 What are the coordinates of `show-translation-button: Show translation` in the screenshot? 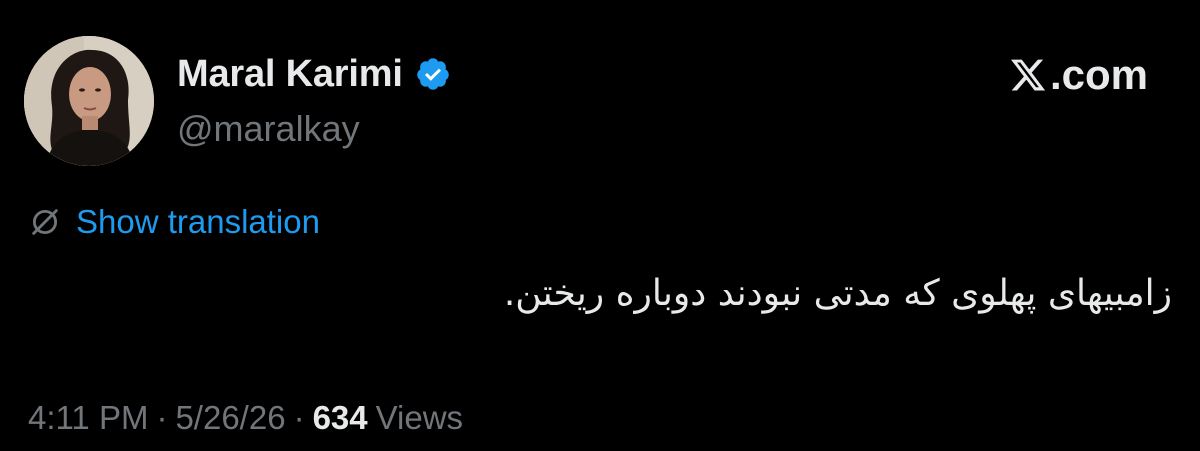 It's located at (174, 222).